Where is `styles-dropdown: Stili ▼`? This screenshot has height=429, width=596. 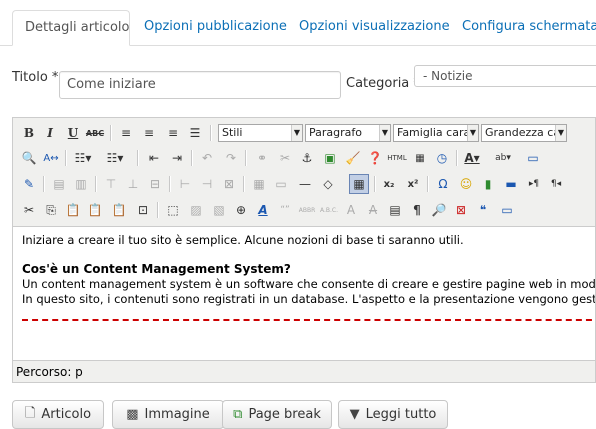
styles-dropdown: Stili ▼ is located at coordinates (260, 133).